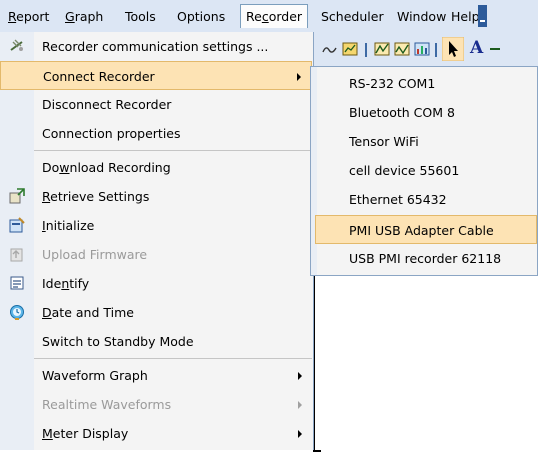 This screenshot has width=538, height=452. I want to click on label-part: Do, so click(51, 167).